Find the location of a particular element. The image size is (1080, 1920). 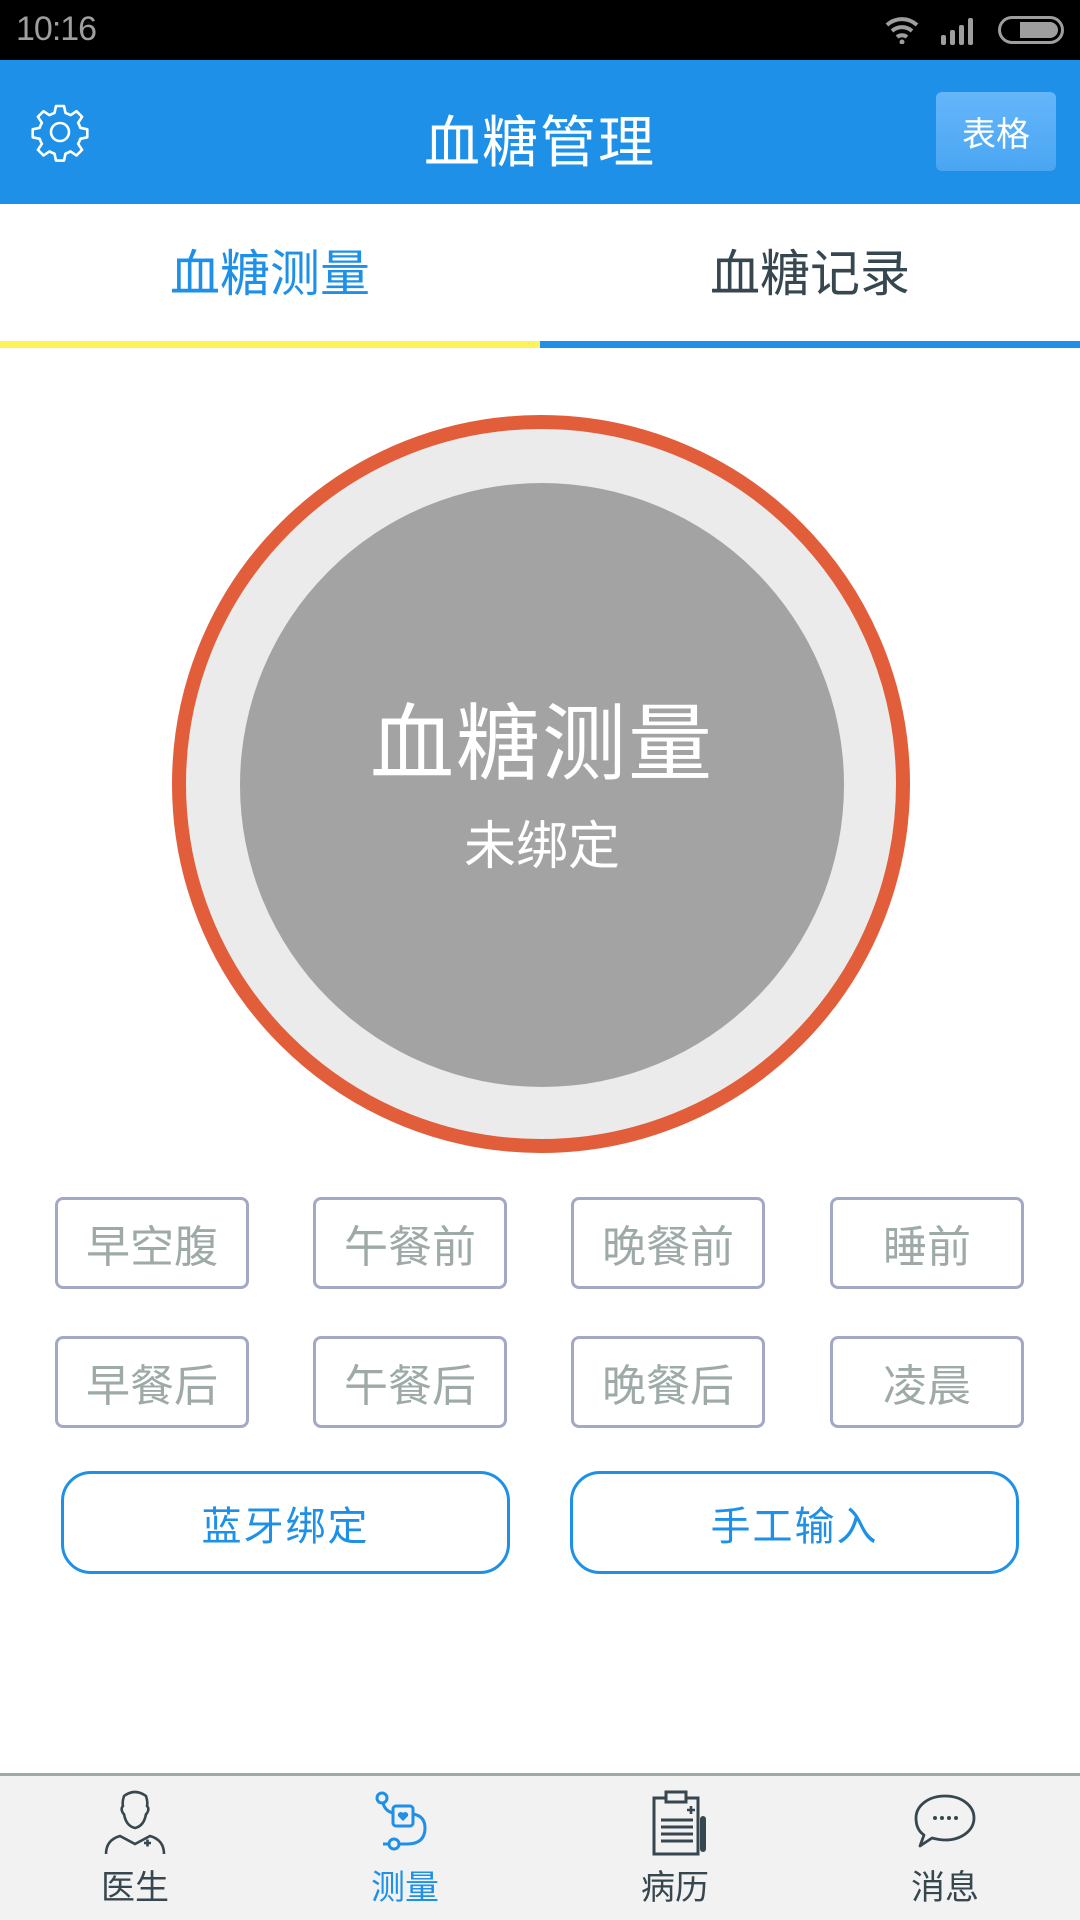

period-early-morning: 凌晨 is located at coordinates (927, 1382).